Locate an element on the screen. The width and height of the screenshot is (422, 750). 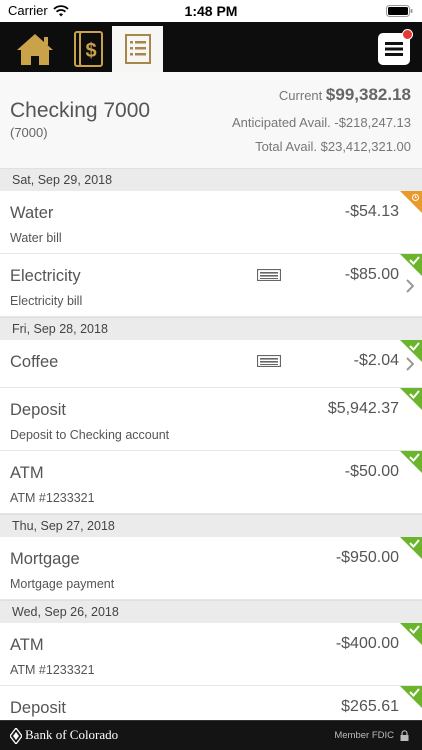
hamburger-menu-icon is located at coordinates (394, 49).